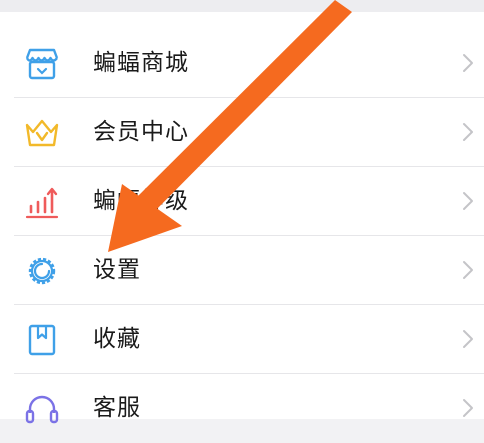  Describe the element at coordinates (117, 270) in the screenshot. I see `menu-item-label: 设置` at that location.